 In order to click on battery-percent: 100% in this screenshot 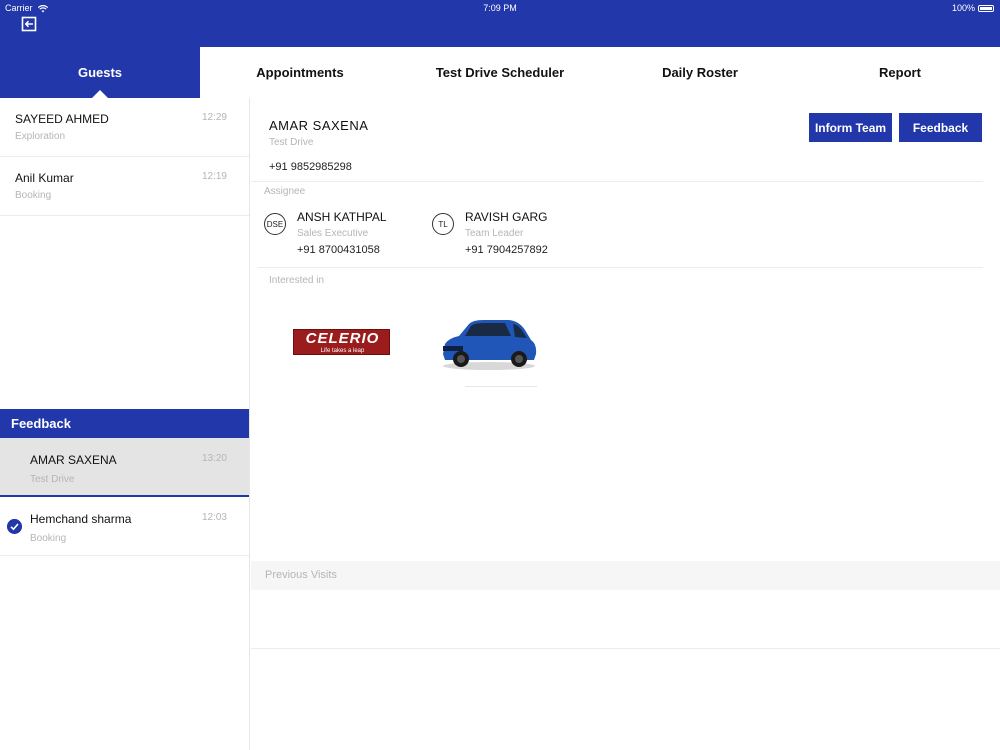, I will do `click(963, 8)`.